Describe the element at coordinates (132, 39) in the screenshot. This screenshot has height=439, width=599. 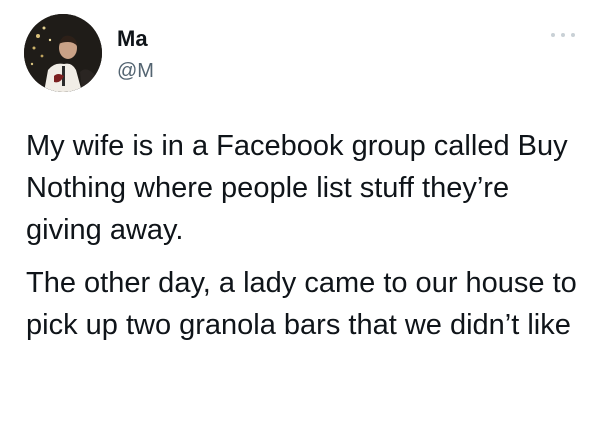
I see `author-name: Ma` at that location.